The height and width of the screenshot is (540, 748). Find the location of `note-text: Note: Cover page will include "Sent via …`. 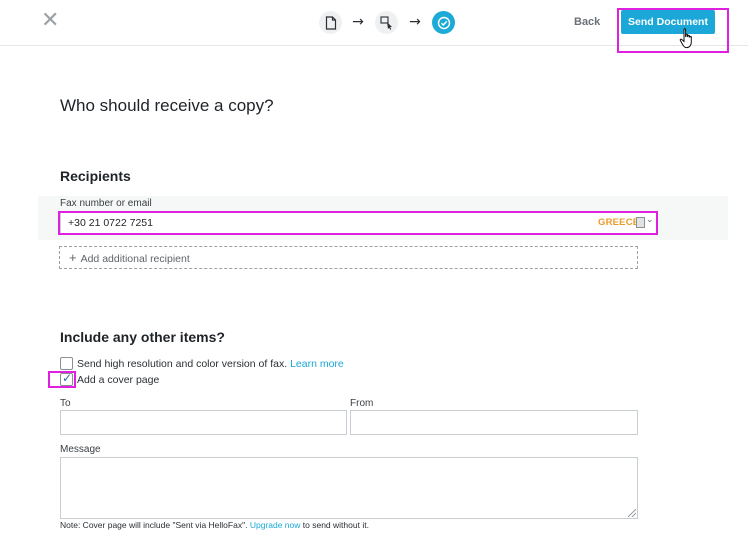

note-text: Note: Cover page will include "Sent via … is located at coordinates (154, 525).